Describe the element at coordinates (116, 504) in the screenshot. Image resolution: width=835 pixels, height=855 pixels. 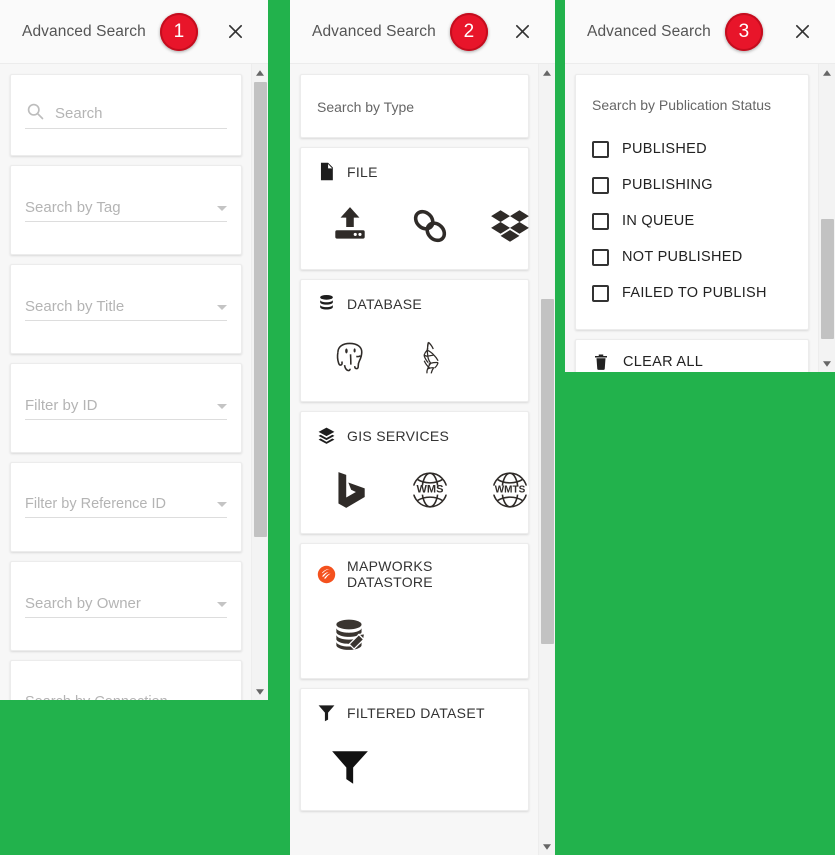
I see `search-input: Filter by Reference ID` at that location.